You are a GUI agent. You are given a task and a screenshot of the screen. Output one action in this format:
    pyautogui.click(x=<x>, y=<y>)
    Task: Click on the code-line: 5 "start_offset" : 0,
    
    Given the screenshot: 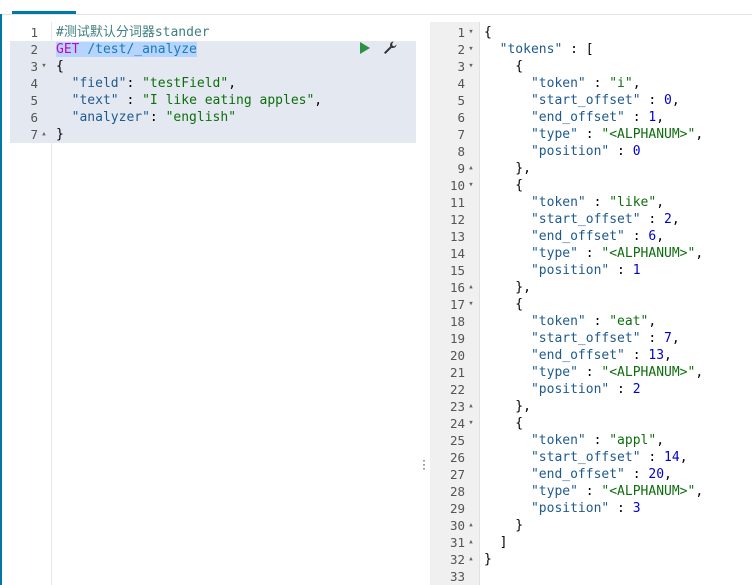 What is the action you would take?
    pyautogui.click(x=591, y=100)
    